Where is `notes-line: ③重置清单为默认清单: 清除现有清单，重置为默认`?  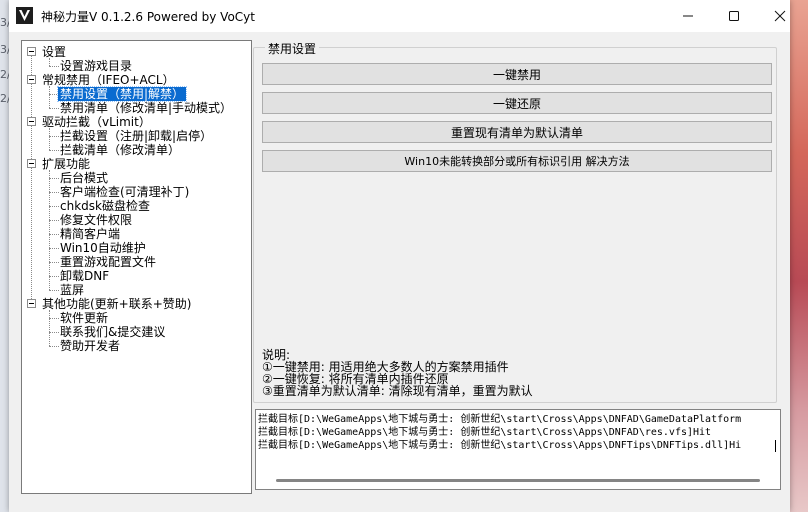 notes-line: ③重置清单为默认清单: 清除现有清单，重置为默认 is located at coordinates (397, 391).